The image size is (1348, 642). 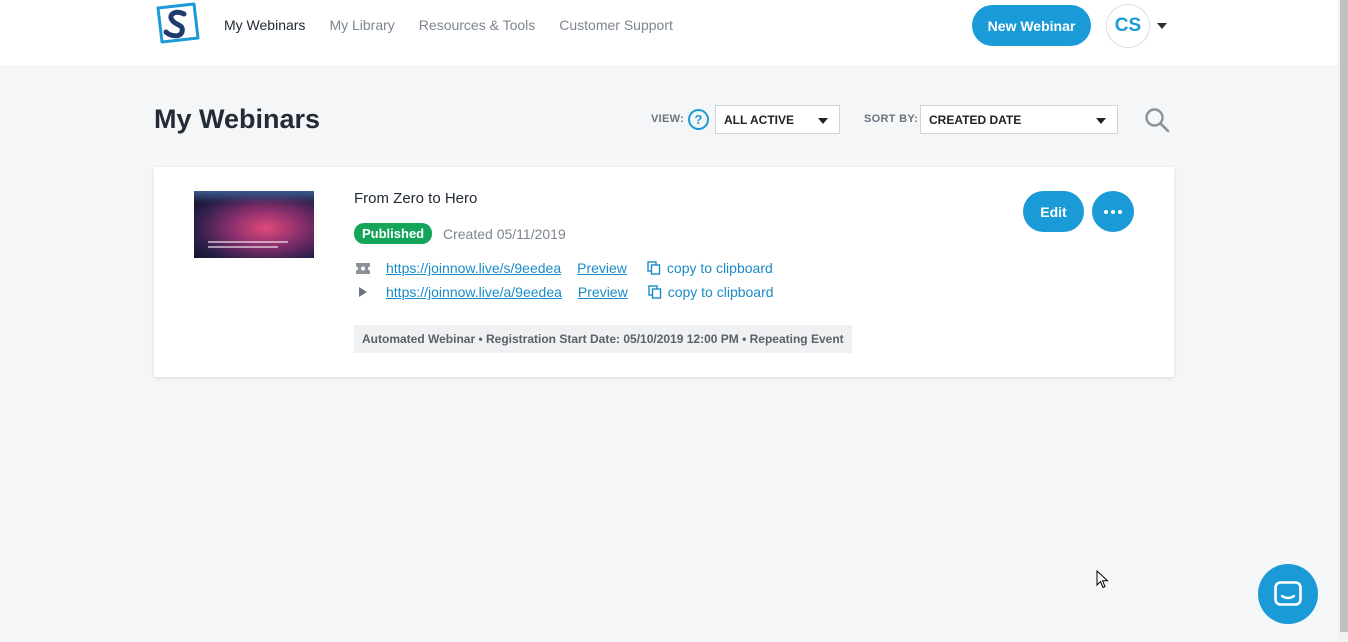 What do you see at coordinates (1344, 316) in the screenshot?
I see `page-scrollbar-thumb` at bounding box center [1344, 316].